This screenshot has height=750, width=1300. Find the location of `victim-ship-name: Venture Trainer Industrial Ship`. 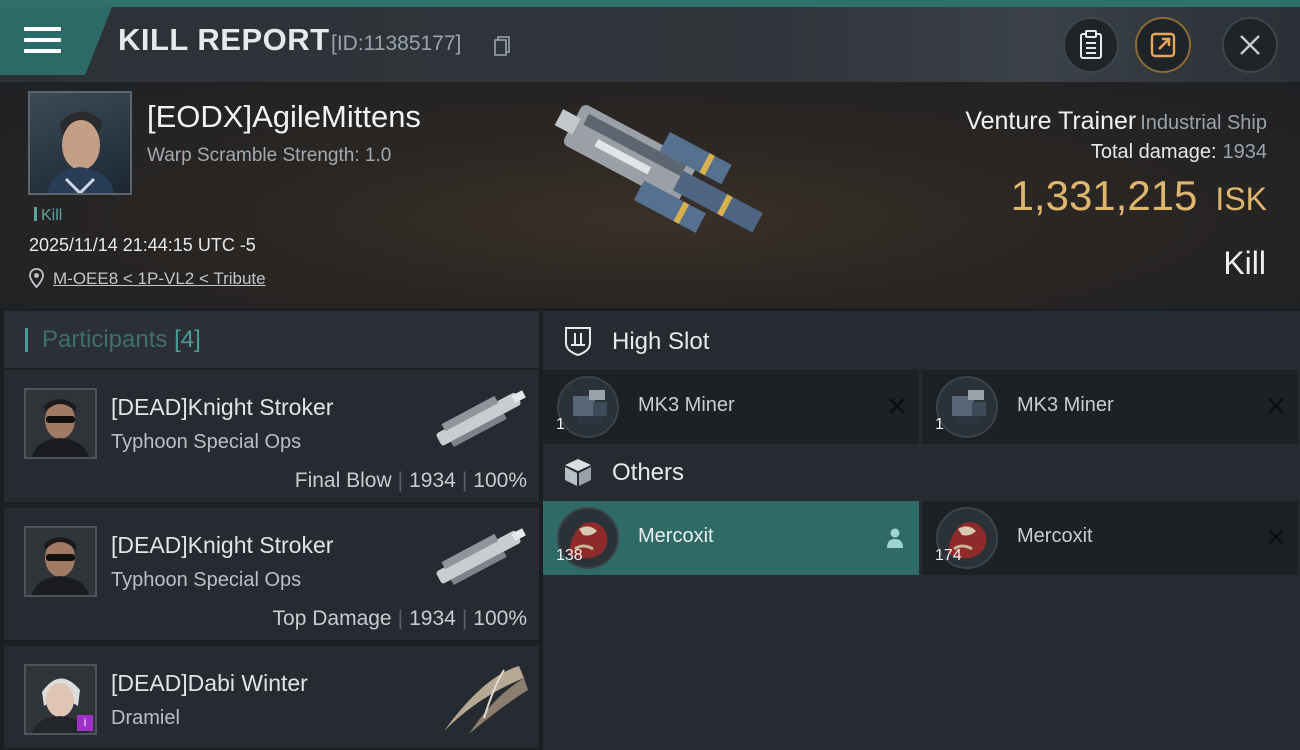

victim-ship-name: Venture Trainer Industrial Ship is located at coordinates (1116, 121).